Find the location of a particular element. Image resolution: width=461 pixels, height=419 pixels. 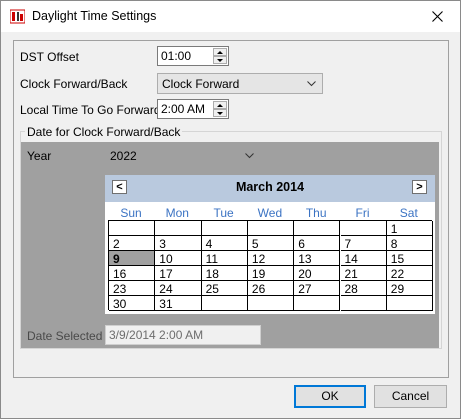

calendar-day: 6 is located at coordinates (317, 243).